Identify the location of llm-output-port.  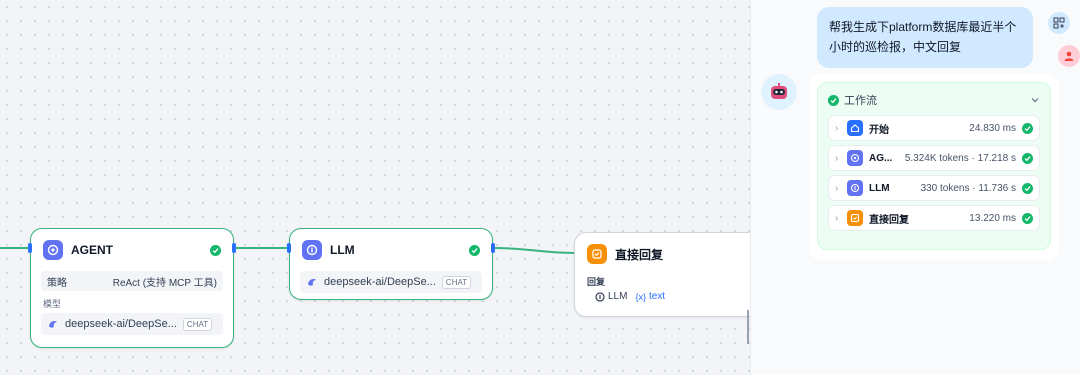
(493, 248).